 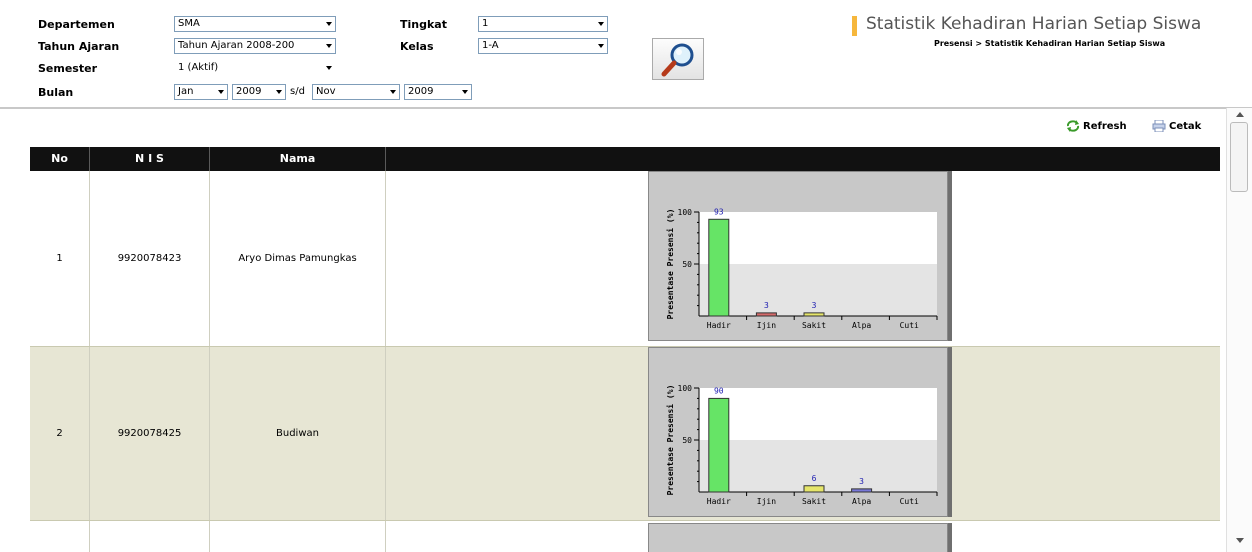 I want to click on search-button, so click(x=678, y=59).